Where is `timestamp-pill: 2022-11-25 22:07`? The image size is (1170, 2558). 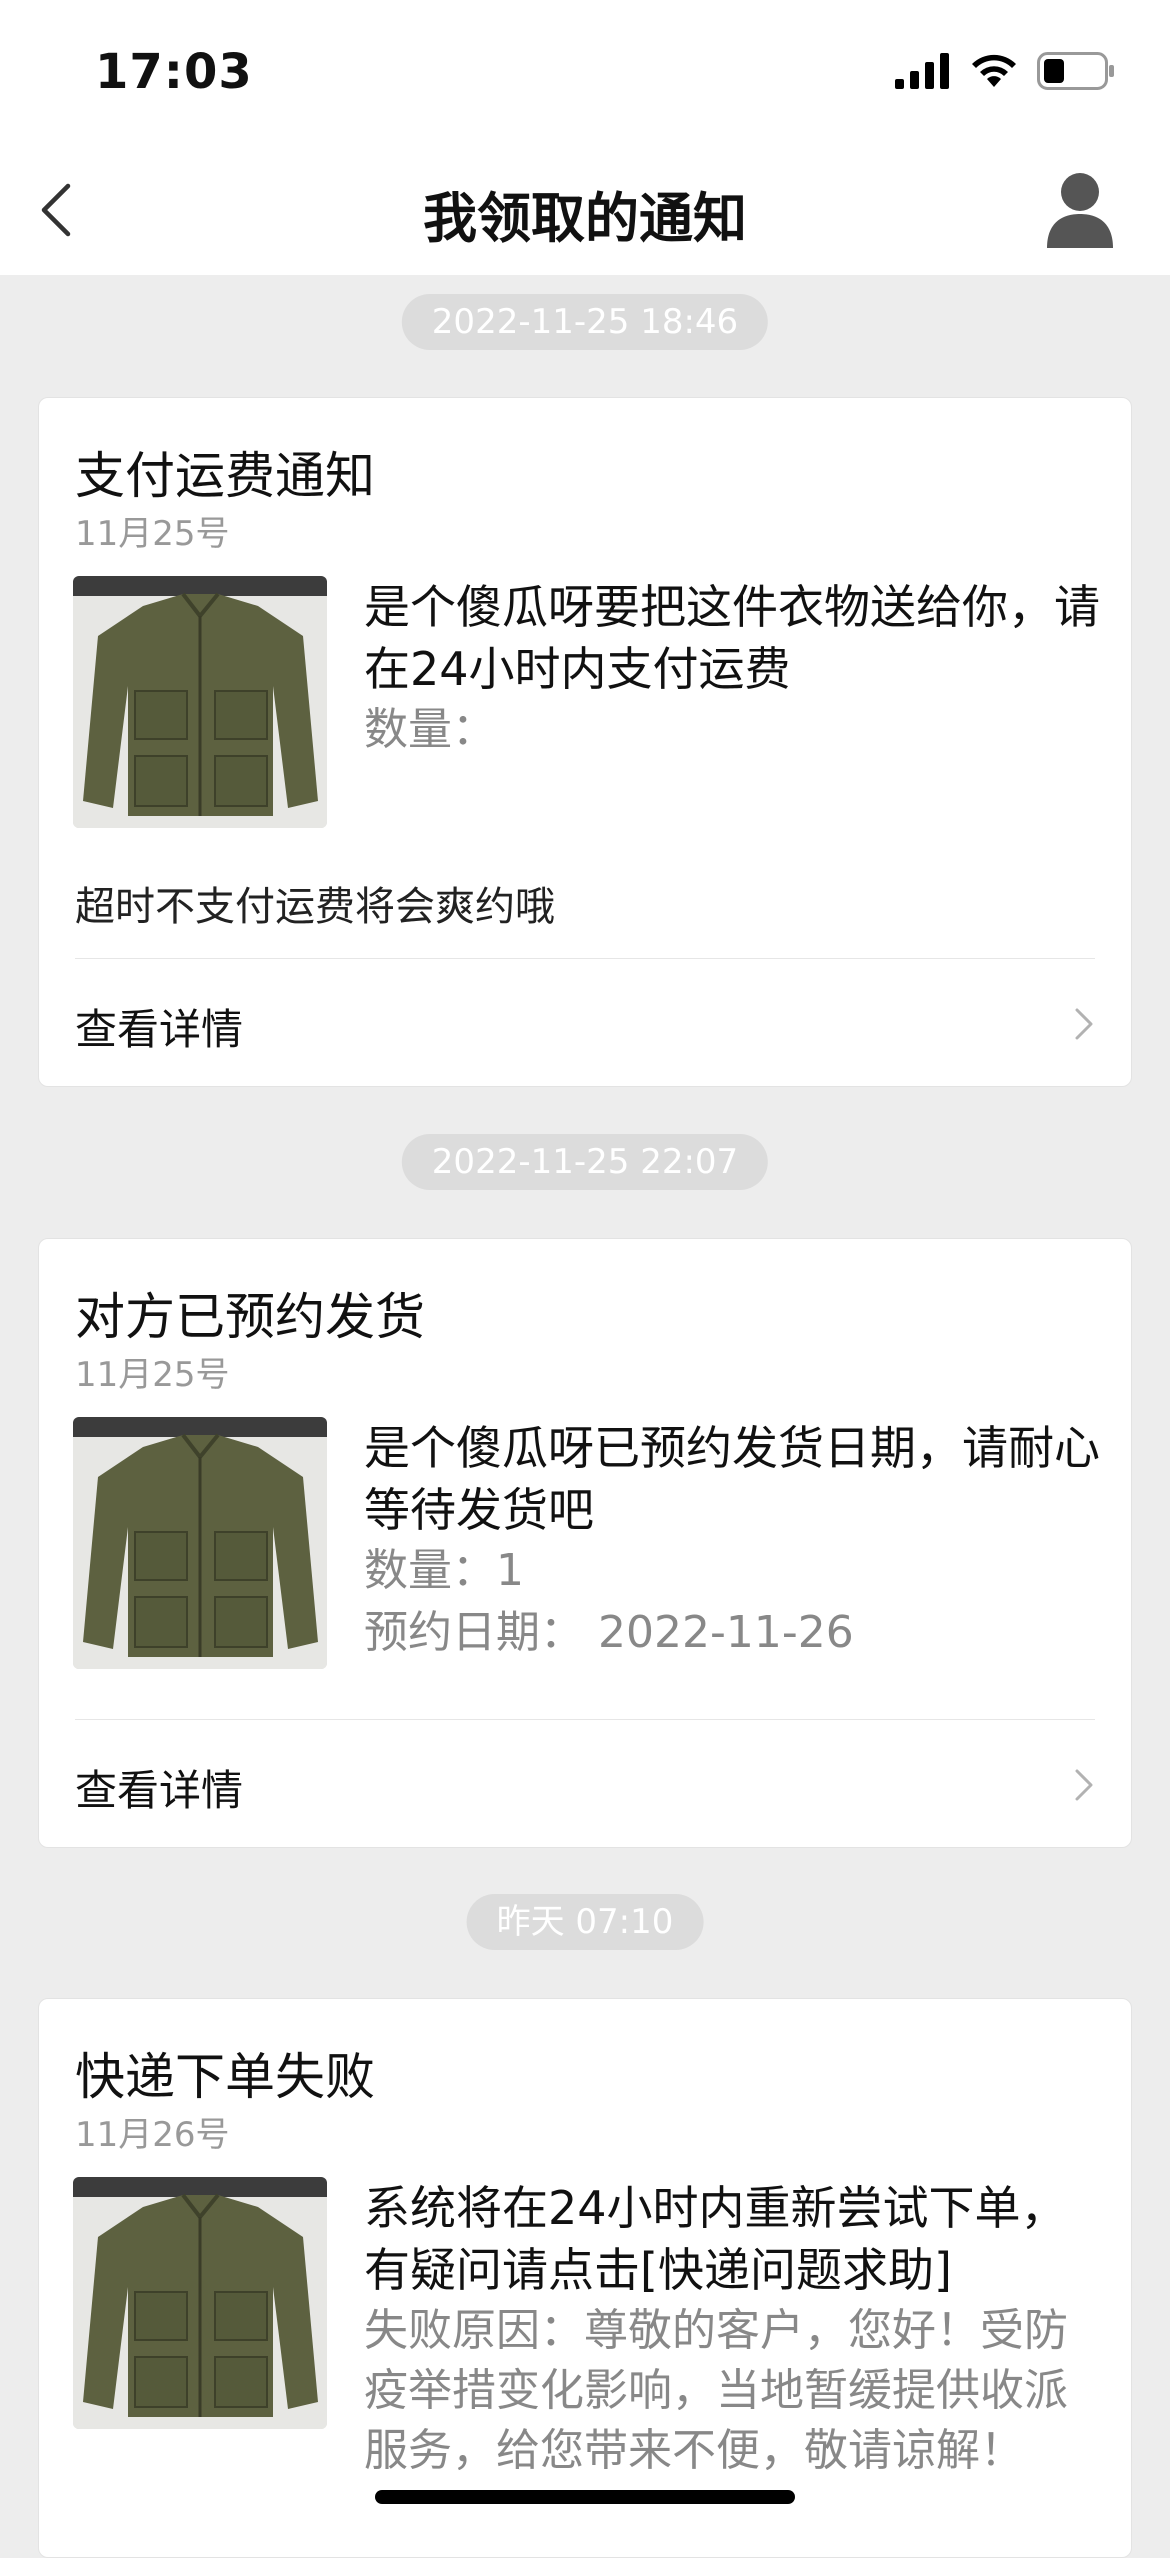
timestamp-pill: 2022-11-25 22:07 is located at coordinates (585, 1162).